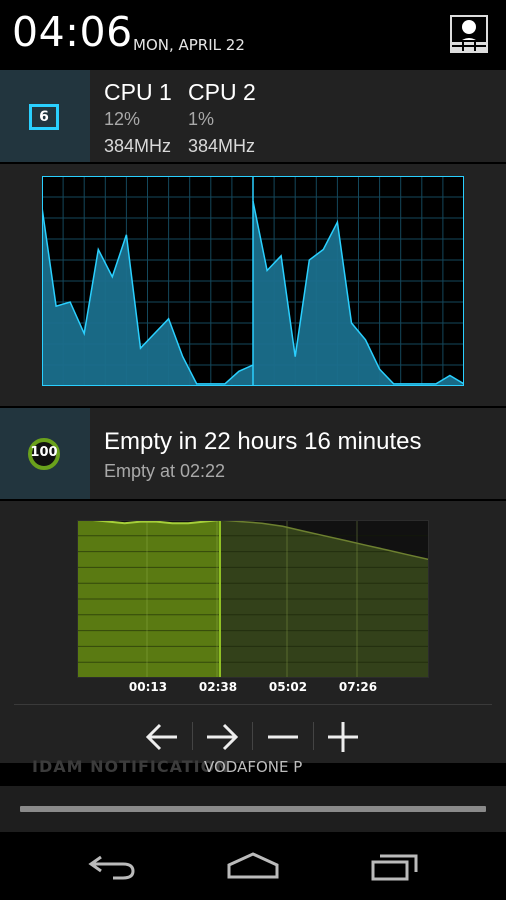  I want to click on home-icon, so click(253, 865).